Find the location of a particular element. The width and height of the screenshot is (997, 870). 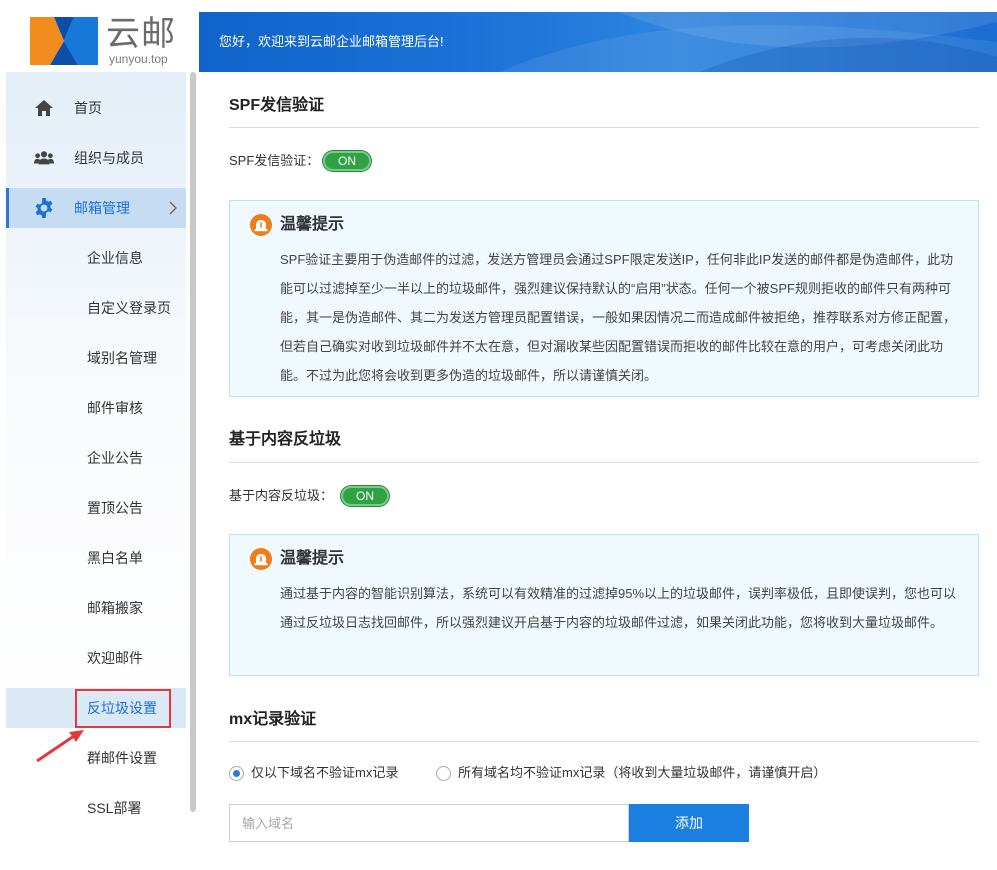

welcome-text: 您好，欢迎来到云邮企业邮箱管理后台! is located at coordinates (331, 41).